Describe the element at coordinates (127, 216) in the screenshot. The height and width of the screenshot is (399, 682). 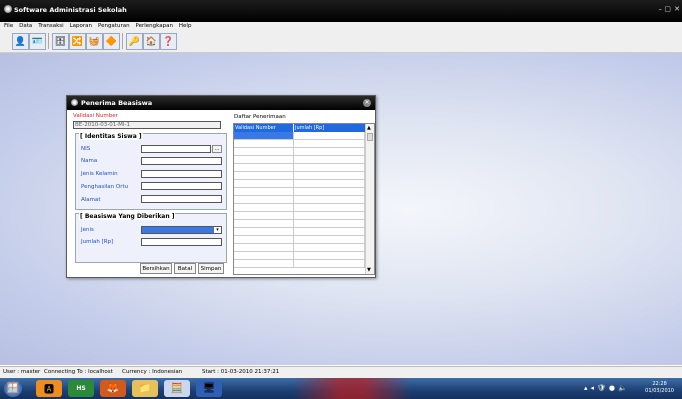
I see `beasiswa-title: [ Beasiswa Yang Diberikan ]` at that location.